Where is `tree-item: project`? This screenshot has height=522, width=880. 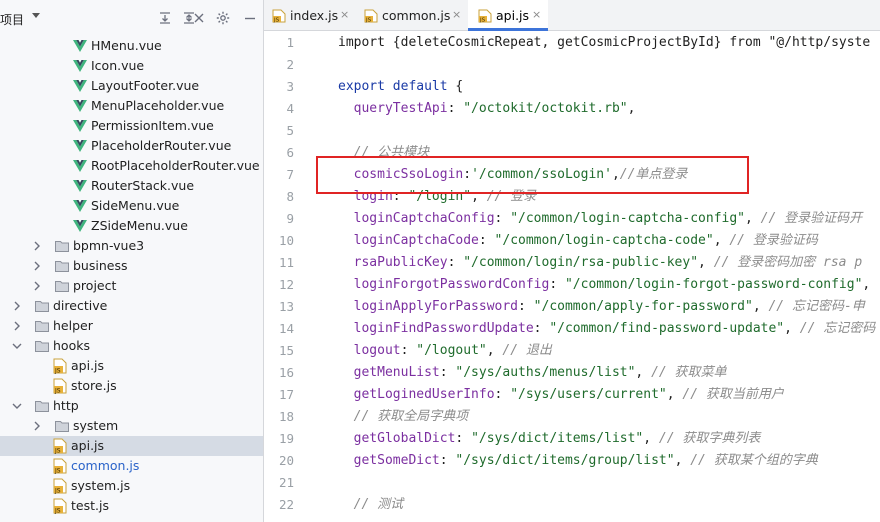
tree-item: project is located at coordinates (131, 286).